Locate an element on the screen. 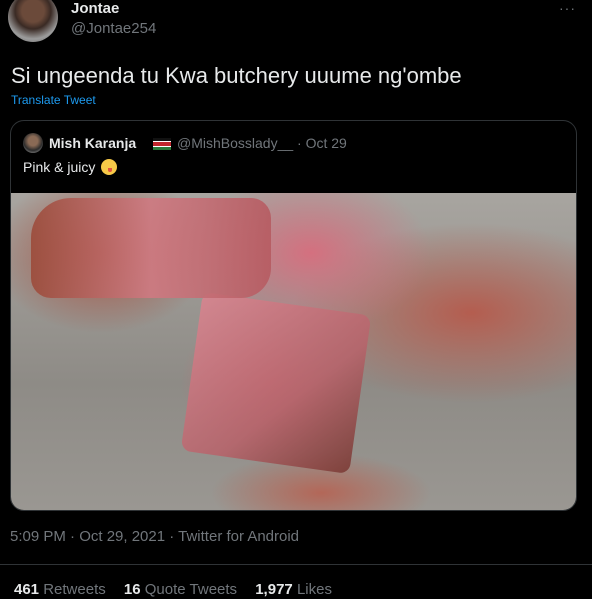  author-name: Jontae is located at coordinates (95, 8).